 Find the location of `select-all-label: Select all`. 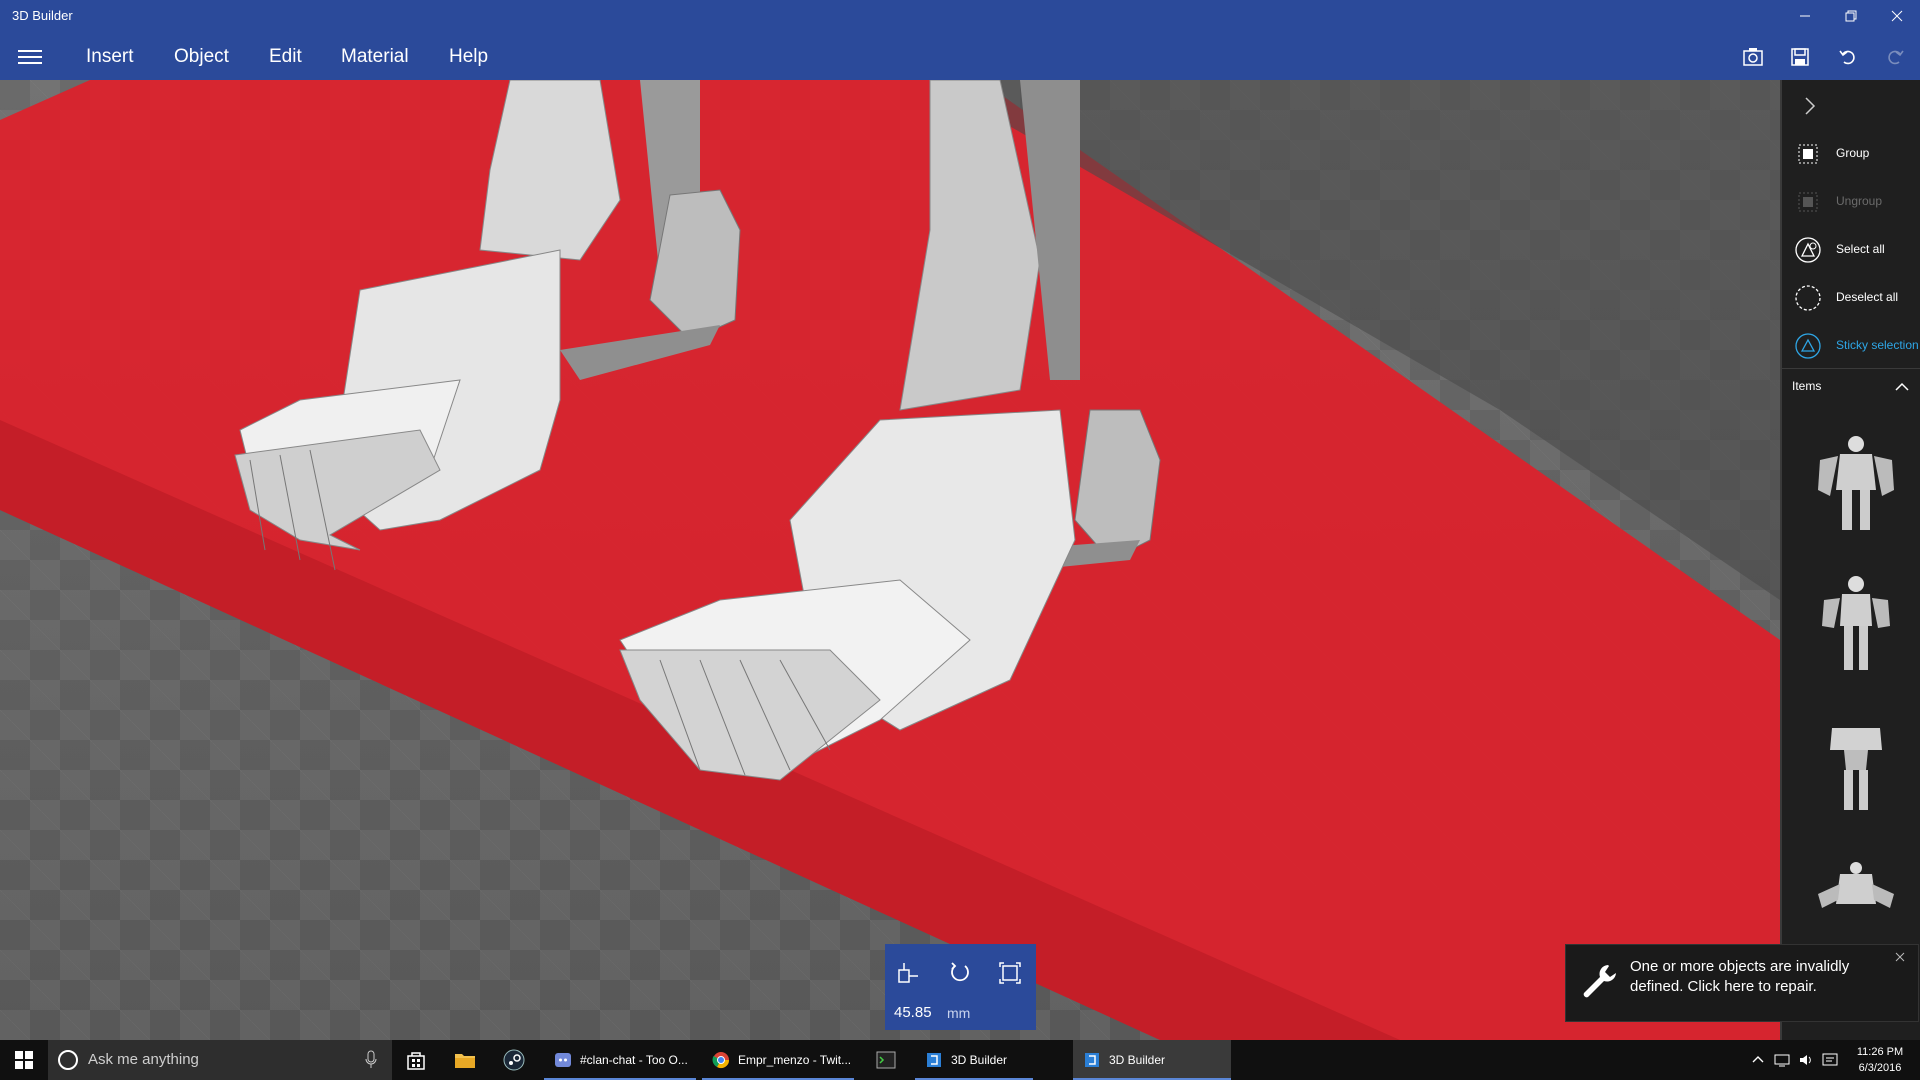

select-all-label: Select all is located at coordinates (1860, 249).